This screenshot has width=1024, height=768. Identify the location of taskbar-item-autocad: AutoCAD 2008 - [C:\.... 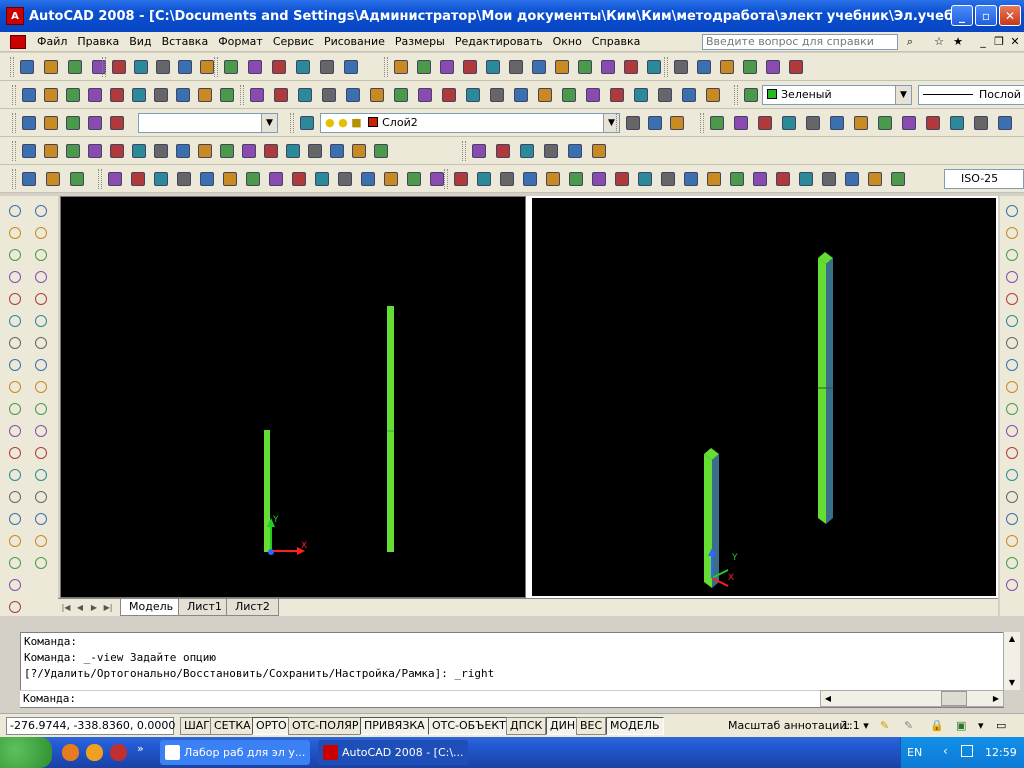
(393, 752).